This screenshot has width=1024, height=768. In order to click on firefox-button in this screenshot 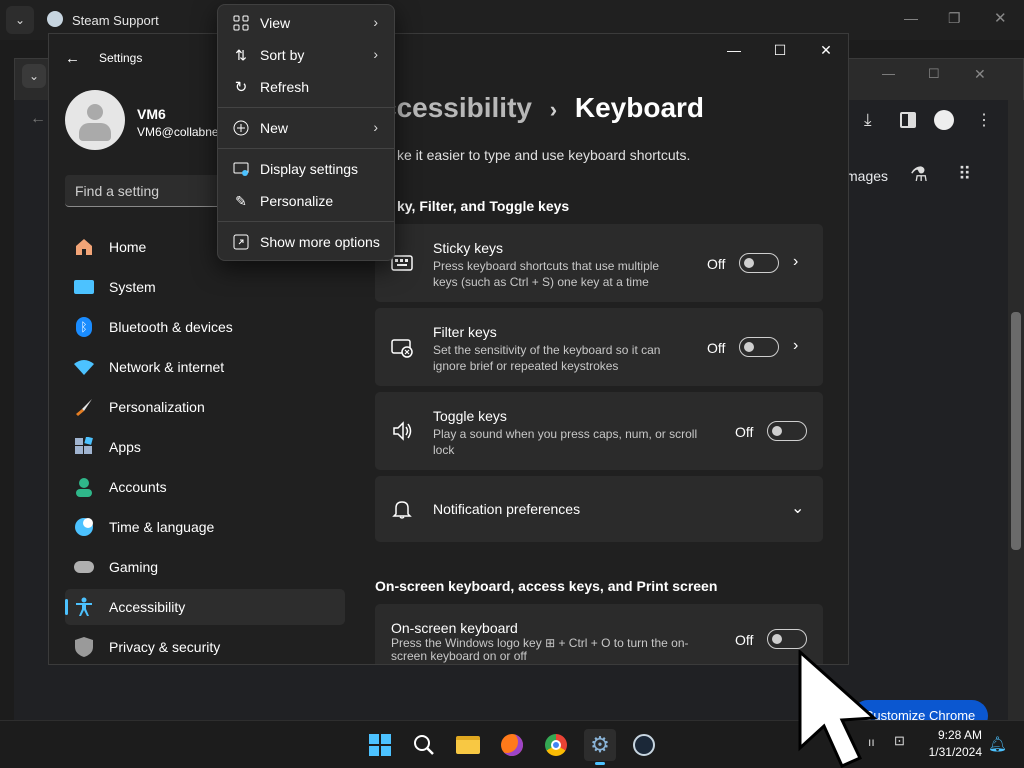, I will do `click(512, 745)`.